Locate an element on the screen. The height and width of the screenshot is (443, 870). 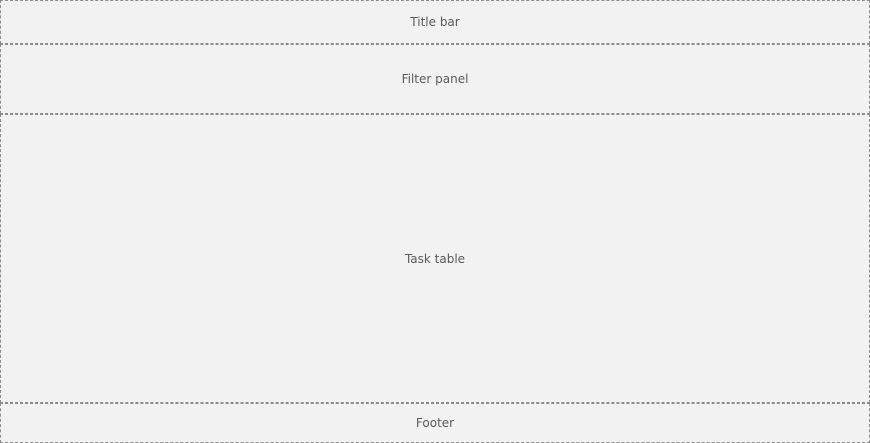
task-table-label: Task table is located at coordinates (435, 258).